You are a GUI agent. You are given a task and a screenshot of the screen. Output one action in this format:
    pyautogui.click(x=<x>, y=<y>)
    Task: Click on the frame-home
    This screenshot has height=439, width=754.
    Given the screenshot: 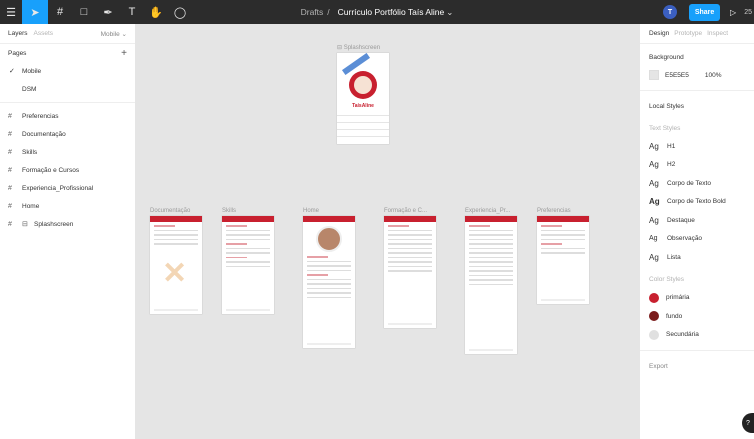 What is the action you would take?
    pyautogui.click(x=329, y=282)
    